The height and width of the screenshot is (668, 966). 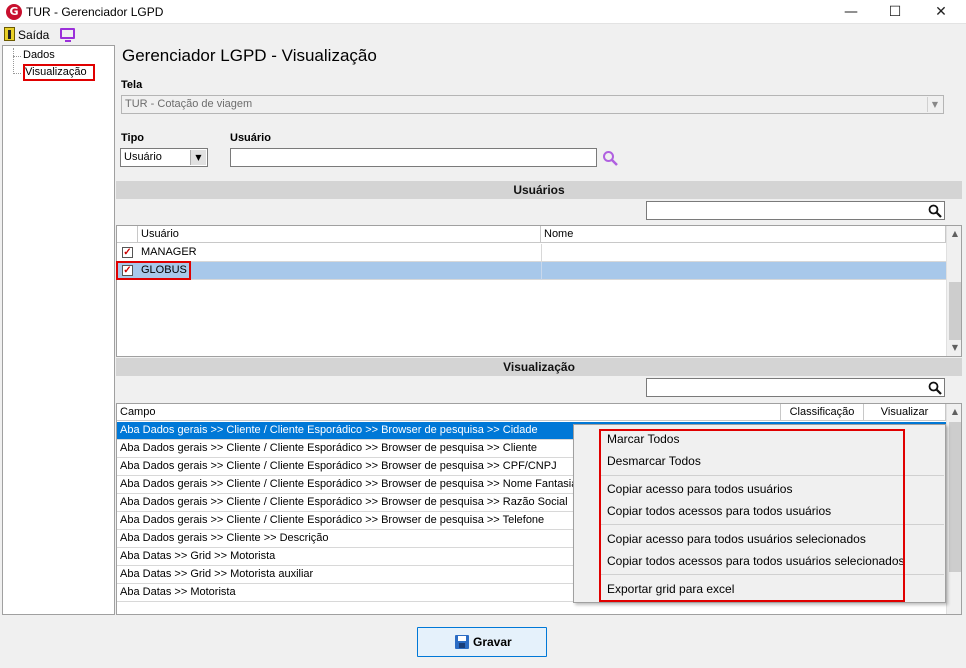 What do you see at coordinates (531, 271) in the screenshot?
I see `table-row: ✓ GLOBUS` at bounding box center [531, 271].